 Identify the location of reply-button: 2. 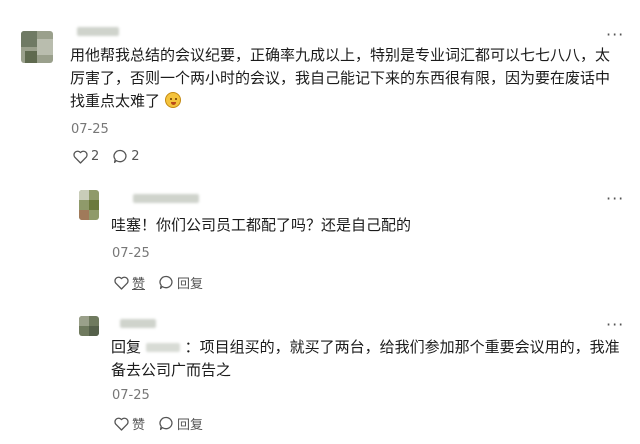
(126, 156).